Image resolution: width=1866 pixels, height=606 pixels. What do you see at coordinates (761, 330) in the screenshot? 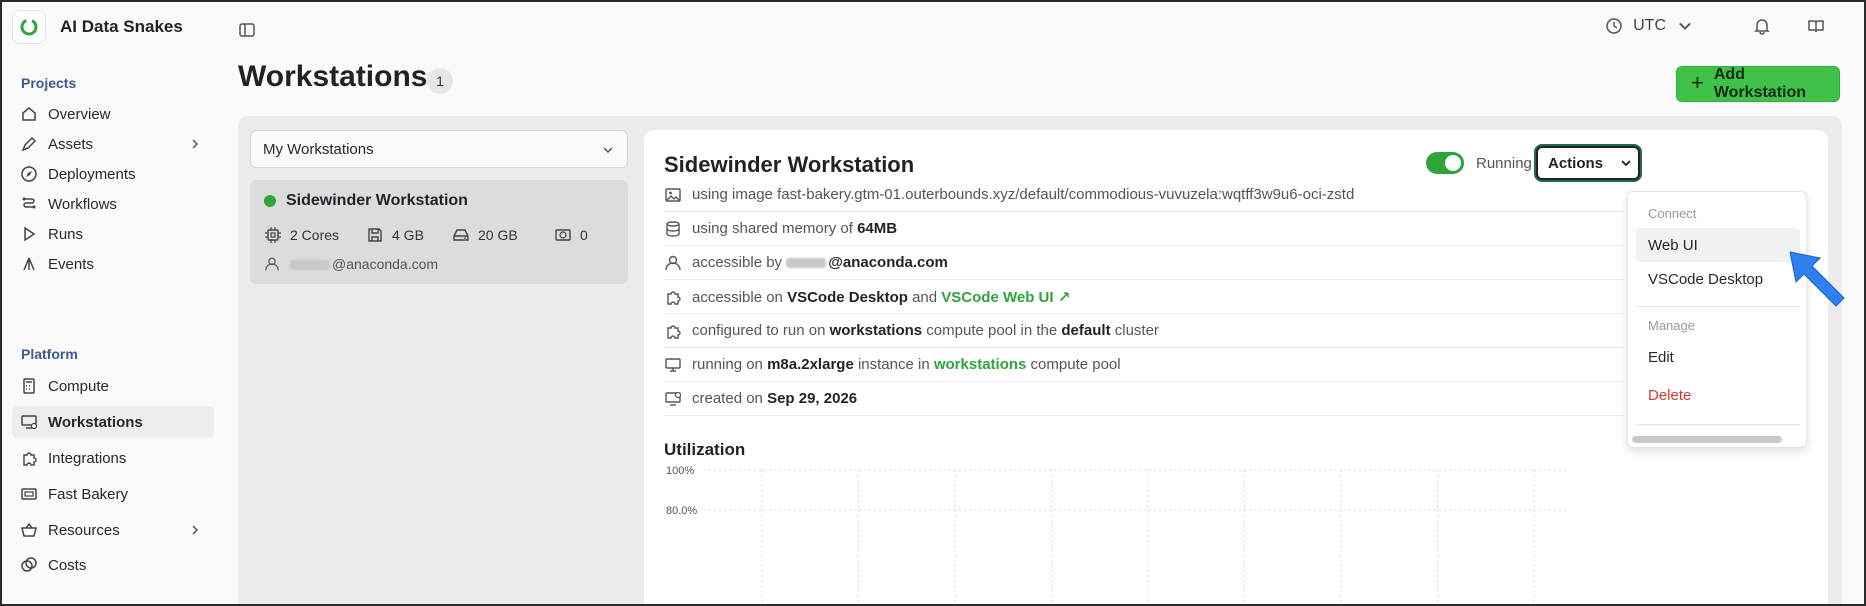
I see `pool-prefix: configured to run on` at bounding box center [761, 330].